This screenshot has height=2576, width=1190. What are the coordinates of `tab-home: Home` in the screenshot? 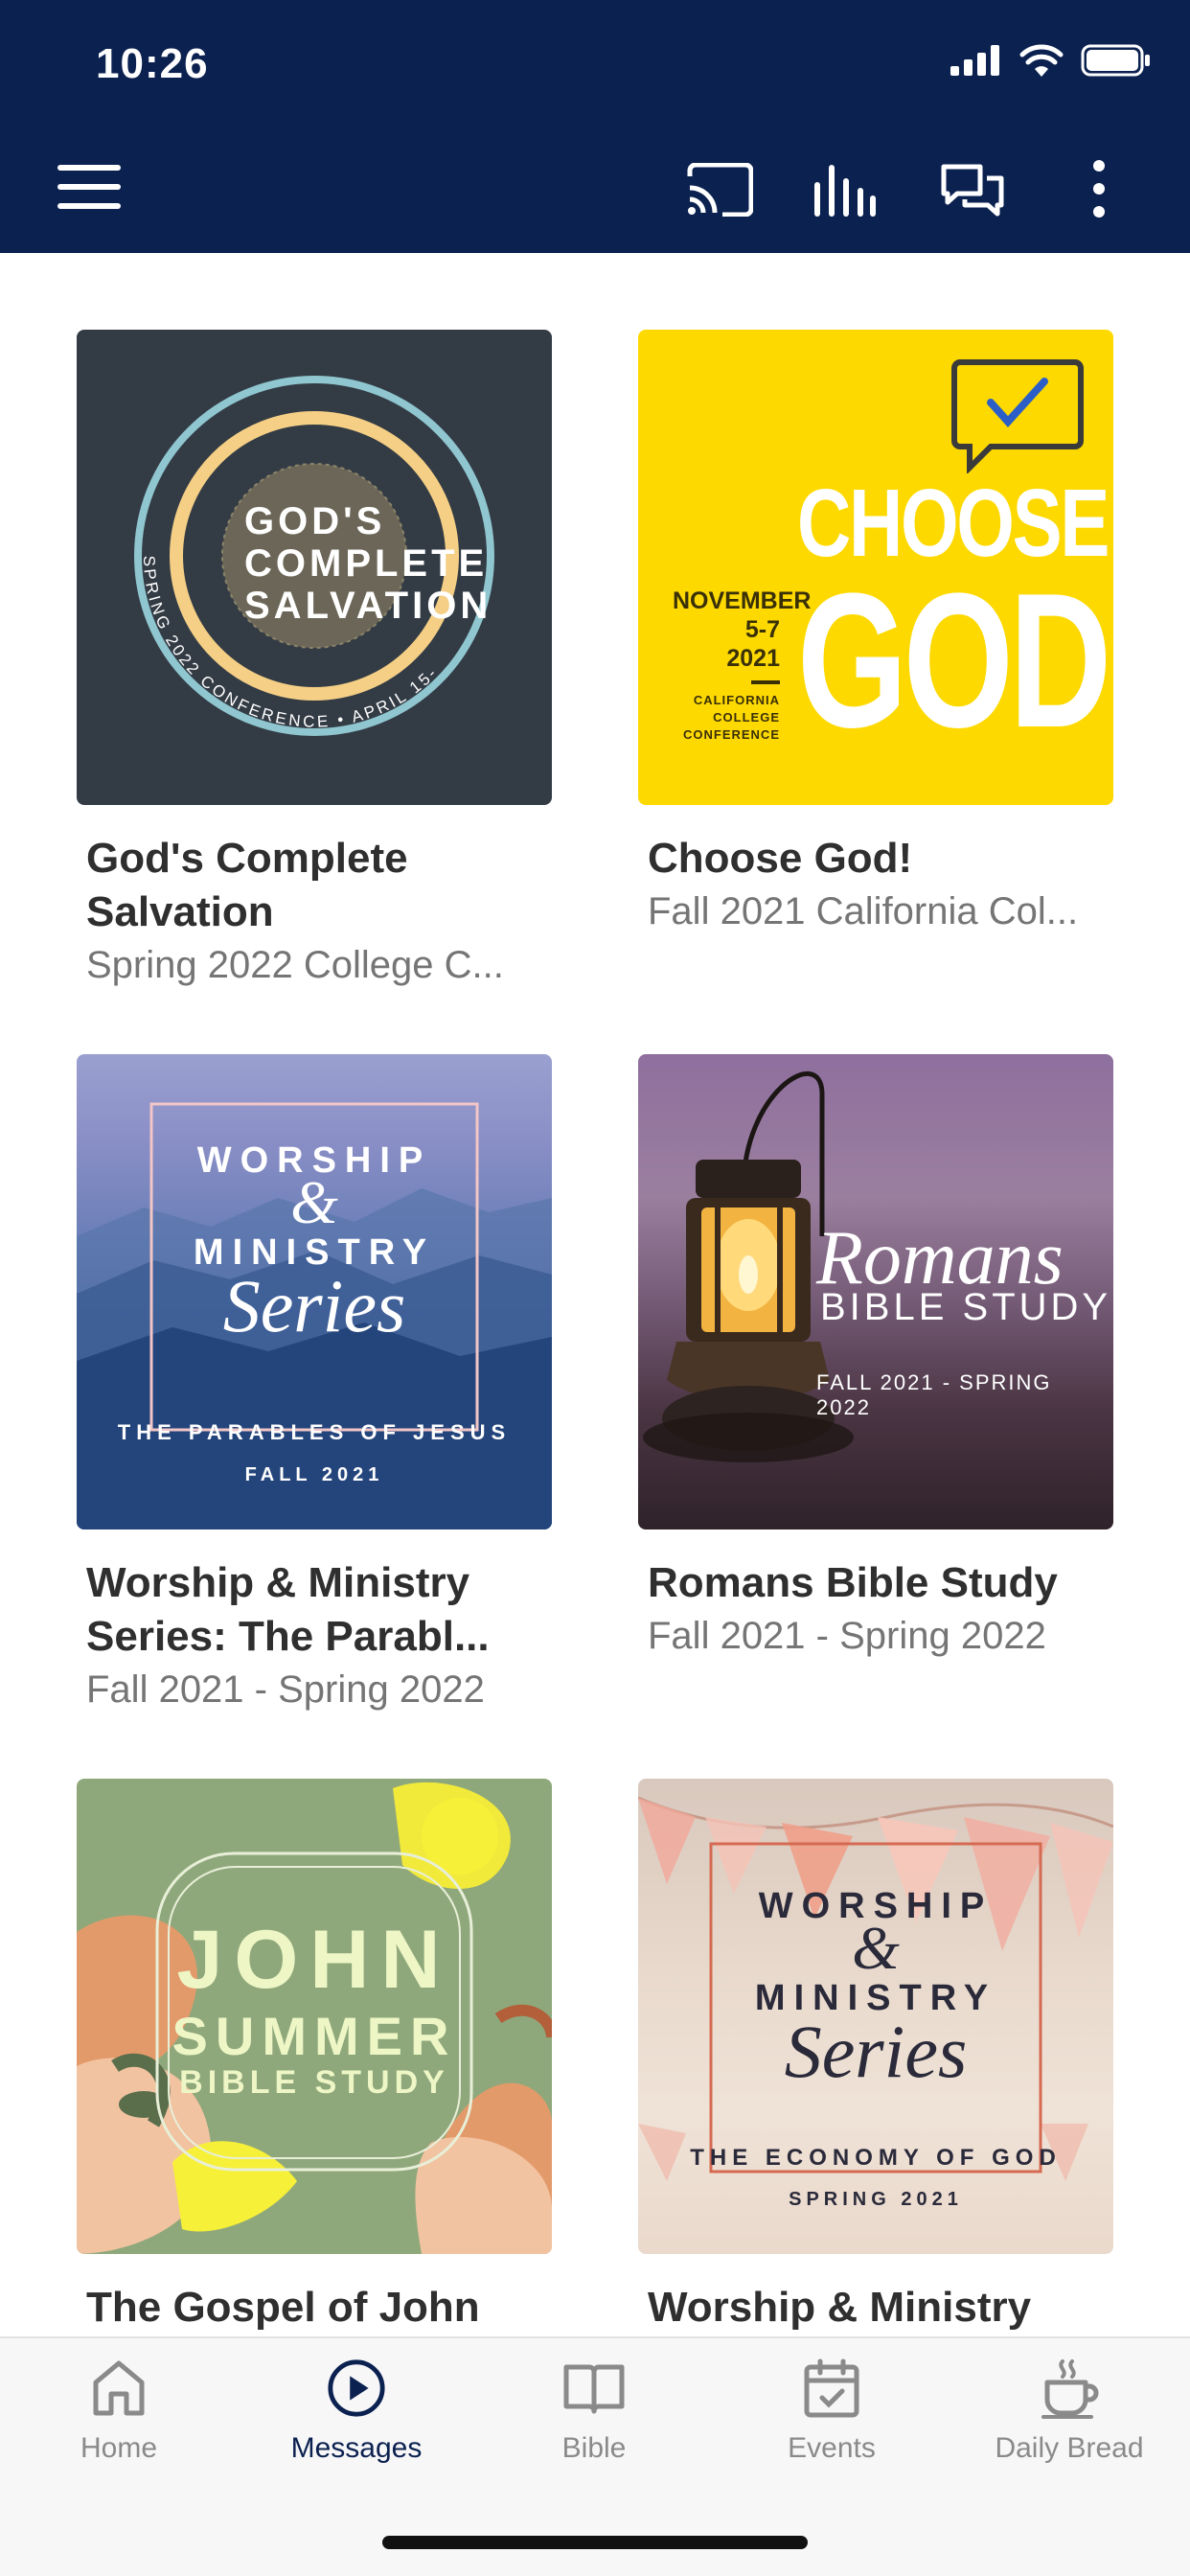 It's located at (119, 2411).